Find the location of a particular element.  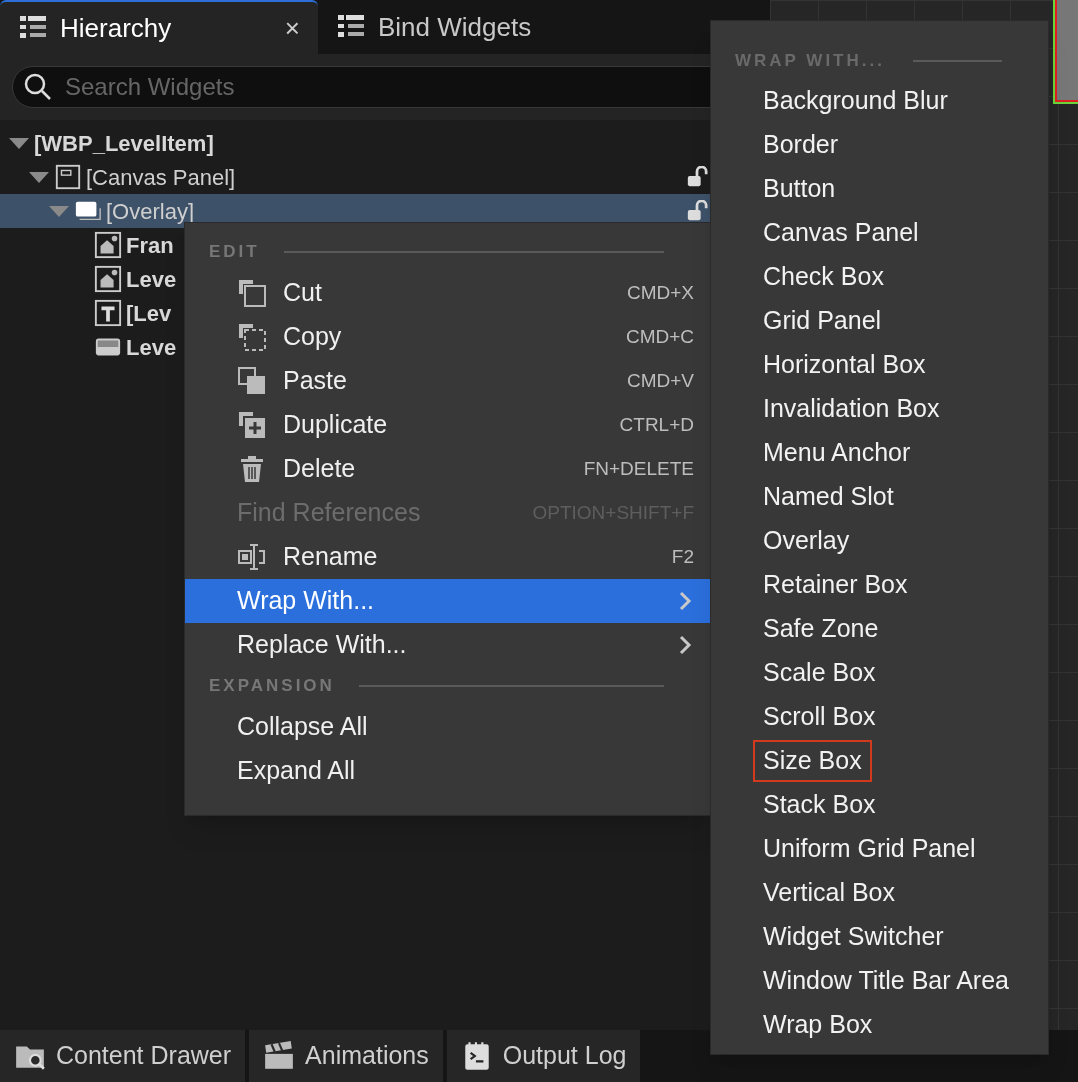

section-heading: EDIT is located at coordinates (234, 252).